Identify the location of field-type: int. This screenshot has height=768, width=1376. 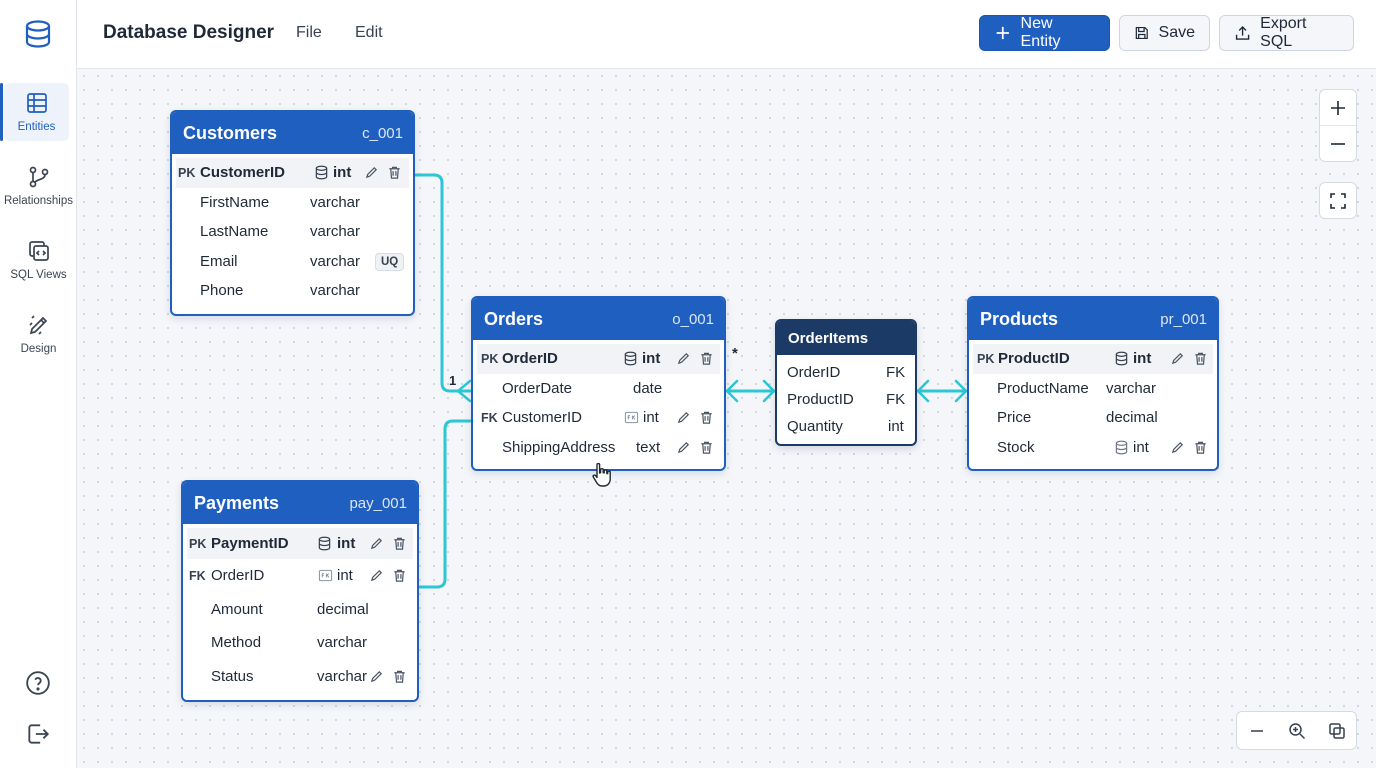
(651, 418).